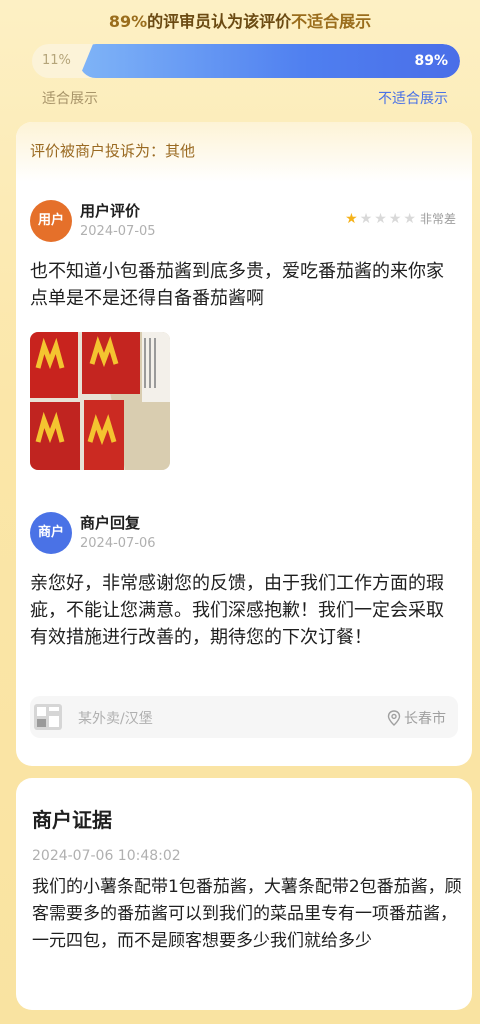 The image size is (480, 1024). What do you see at coordinates (118, 231) in the screenshot?
I see `review-date: 2024-07-05` at bounding box center [118, 231].